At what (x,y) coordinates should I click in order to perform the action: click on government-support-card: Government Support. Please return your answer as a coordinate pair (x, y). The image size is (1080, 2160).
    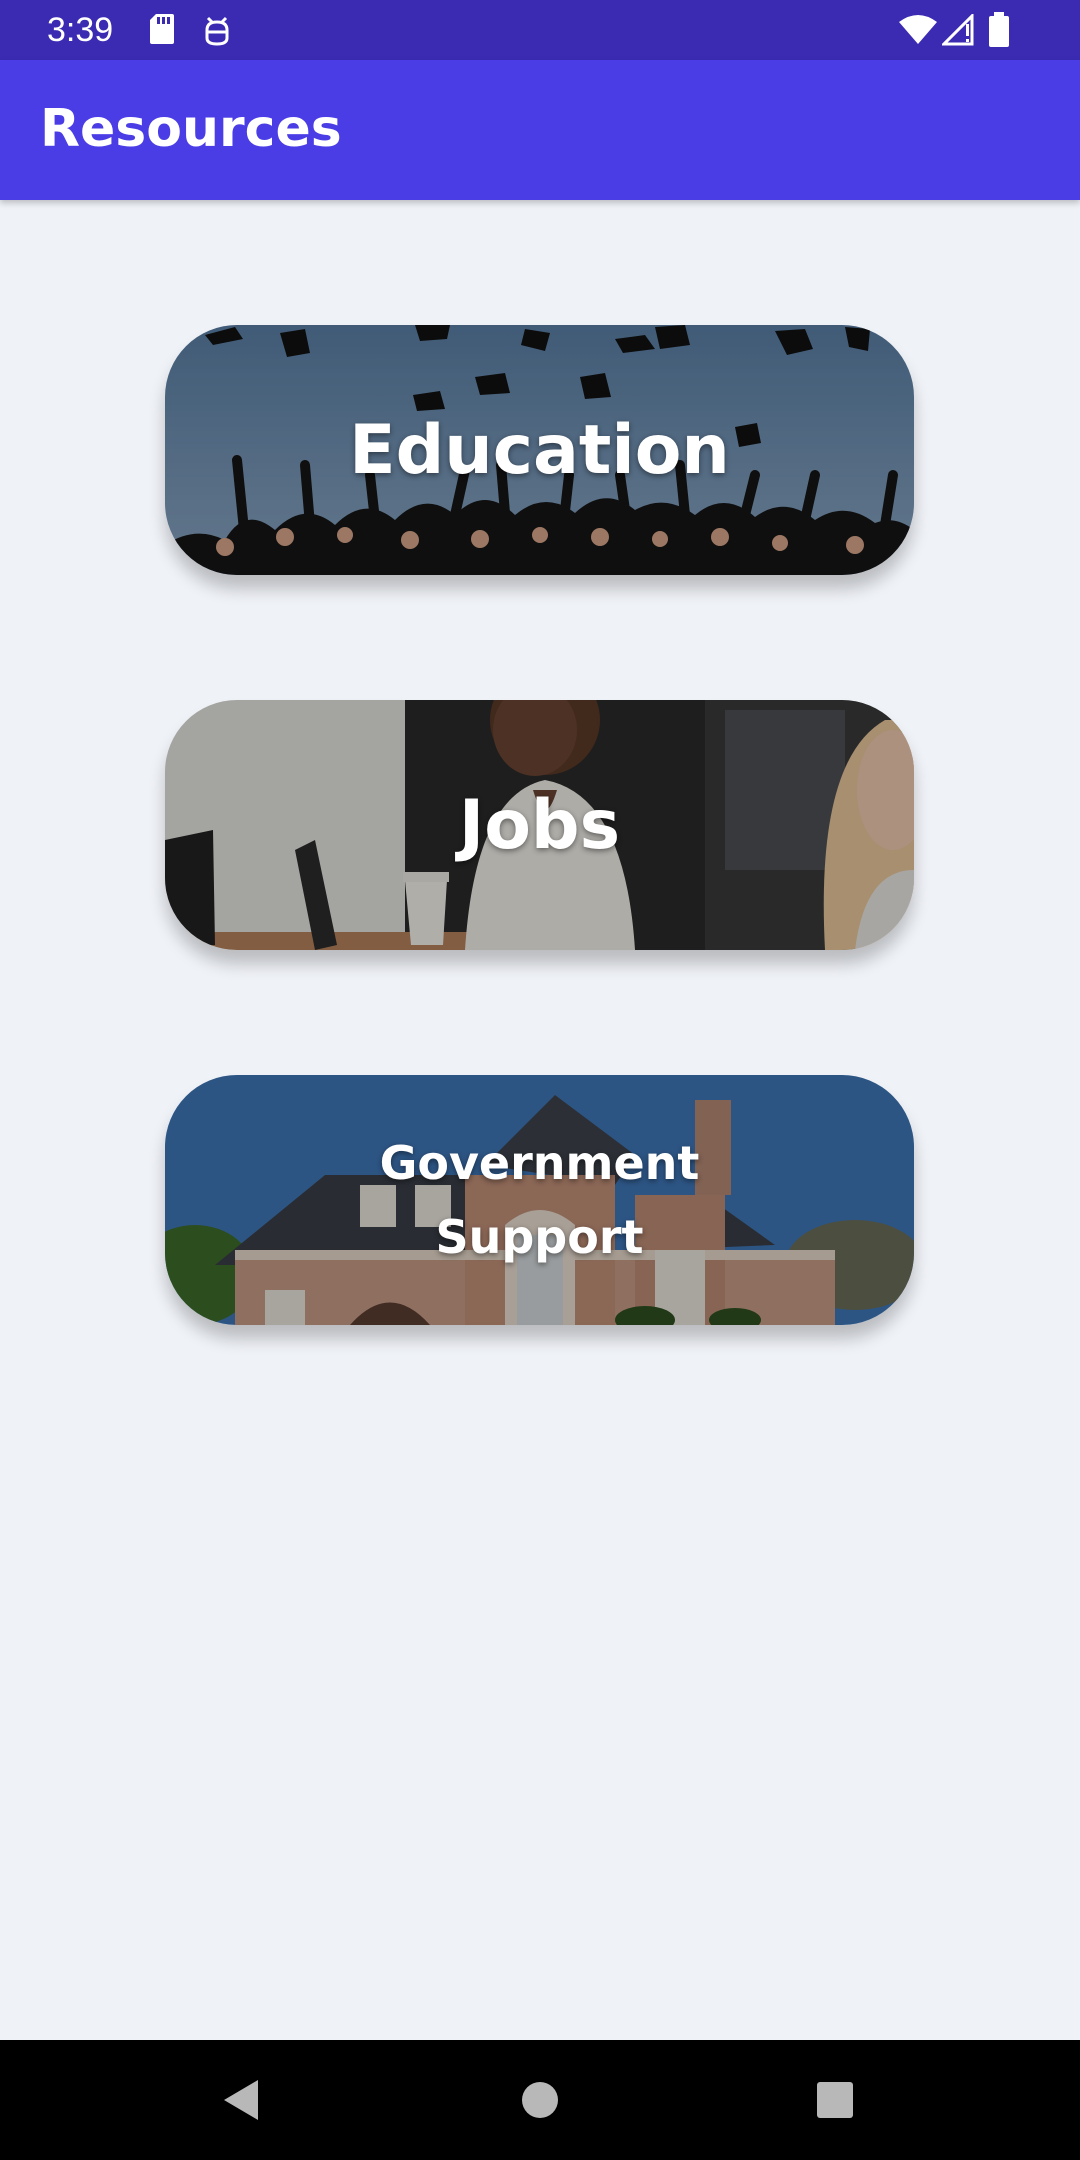
    Looking at the image, I should click on (539, 1200).